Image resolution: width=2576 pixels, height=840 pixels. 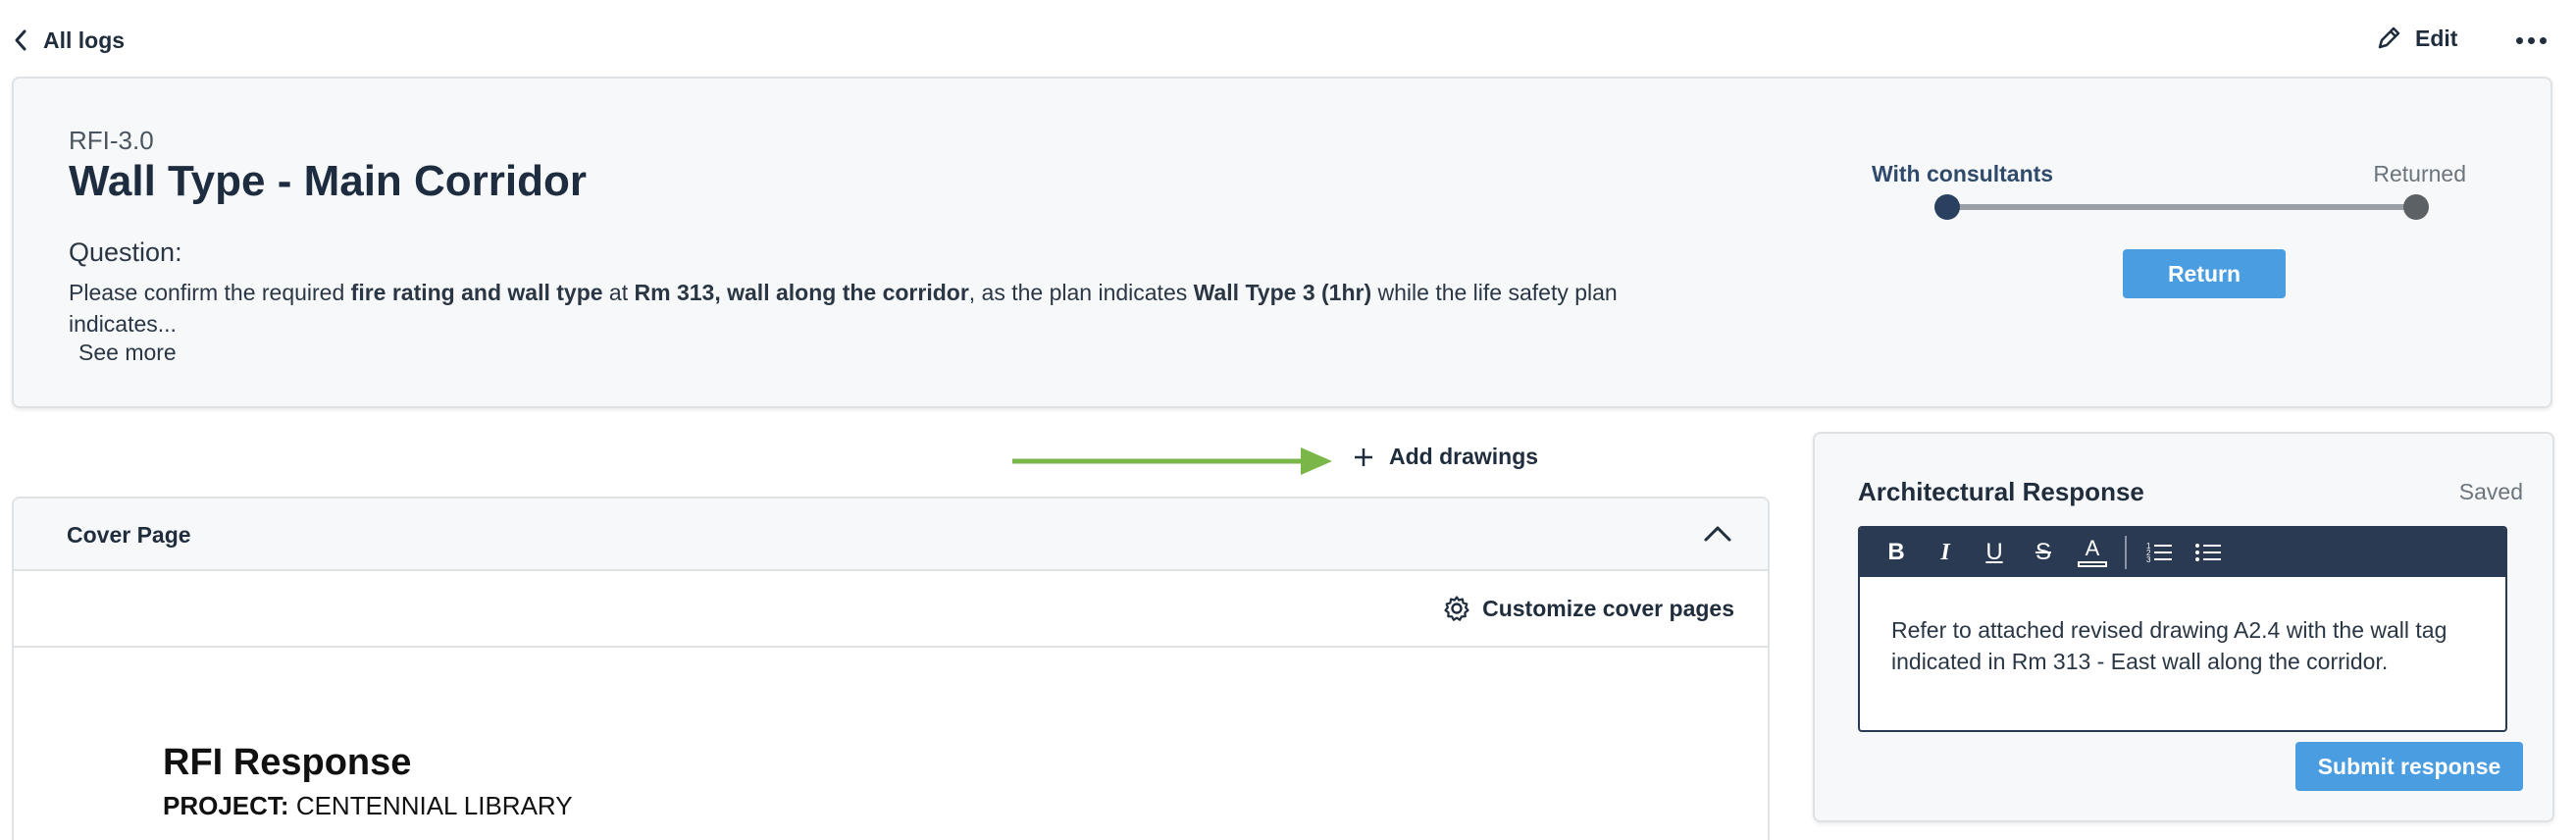 What do you see at coordinates (2092, 548) in the screenshot?
I see `text-color-glyph: A` at bounding box center [2092, 548].